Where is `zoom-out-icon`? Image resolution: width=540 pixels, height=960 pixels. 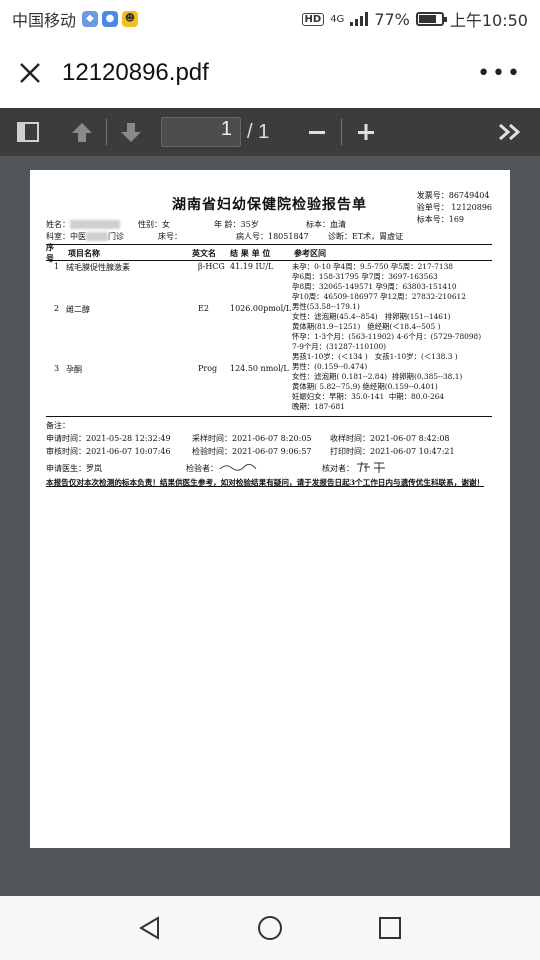
zoom-out-icon is located at coordinates (317, 132).